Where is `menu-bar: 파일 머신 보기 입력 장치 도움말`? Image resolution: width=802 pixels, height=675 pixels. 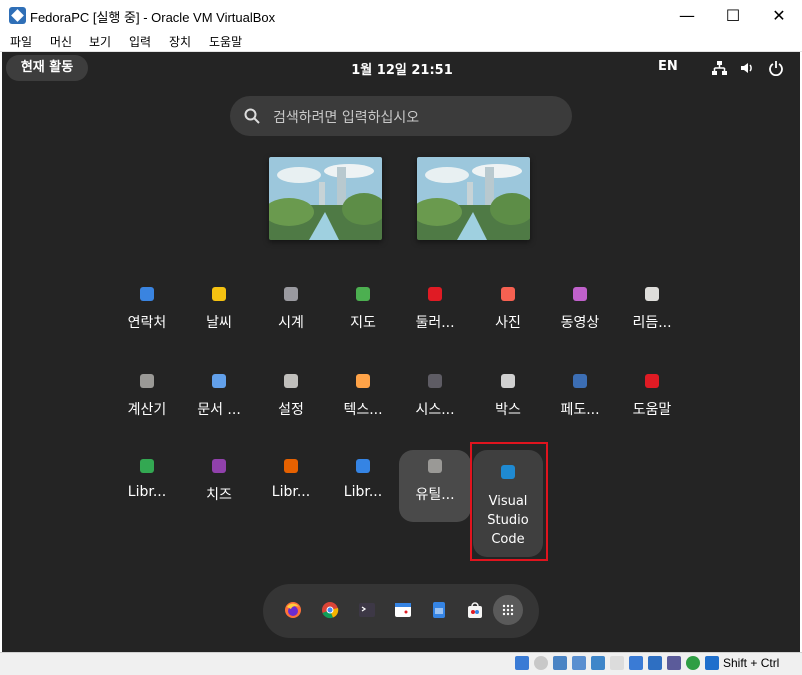 menu-bar: 파일 머신 보기 입력 장치 도움말 is located at coordinates (401, 41).